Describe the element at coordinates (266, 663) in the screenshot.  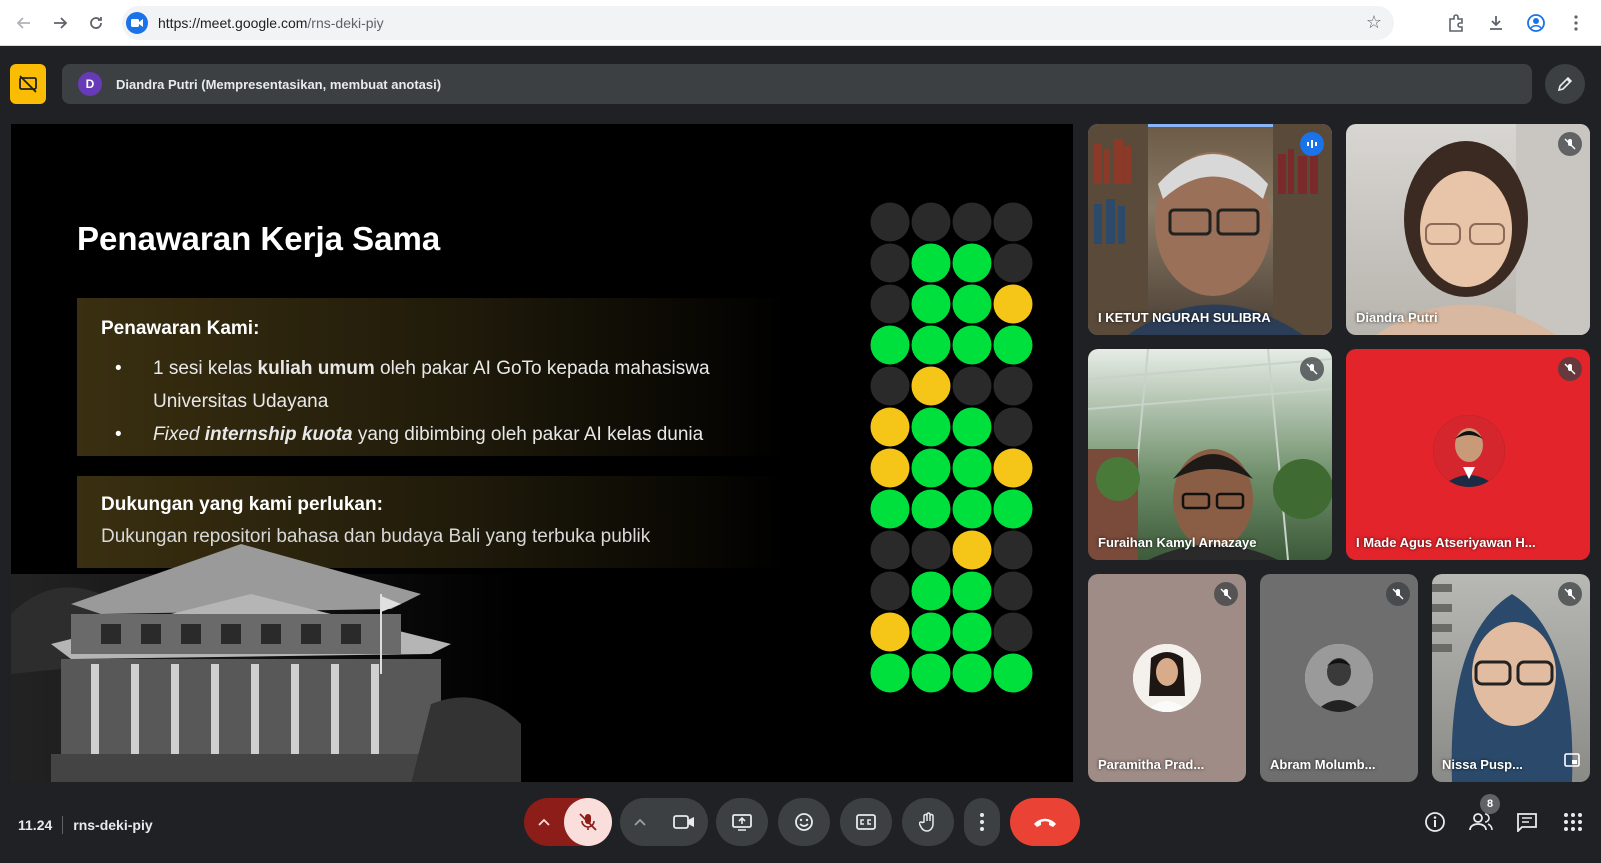
I see `building-image` at that location.